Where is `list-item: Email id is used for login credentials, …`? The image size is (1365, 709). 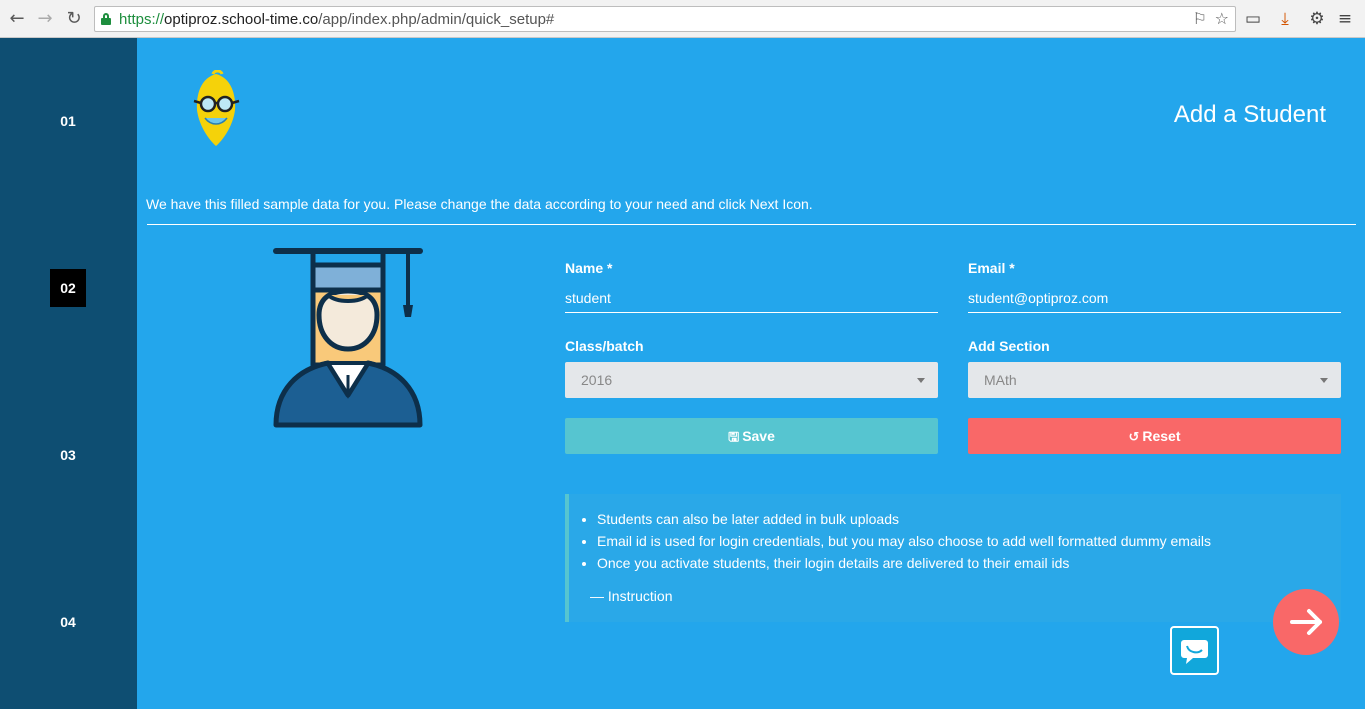 list-item: Email id is used for login credentials, … is located at coordinates (904, 541).